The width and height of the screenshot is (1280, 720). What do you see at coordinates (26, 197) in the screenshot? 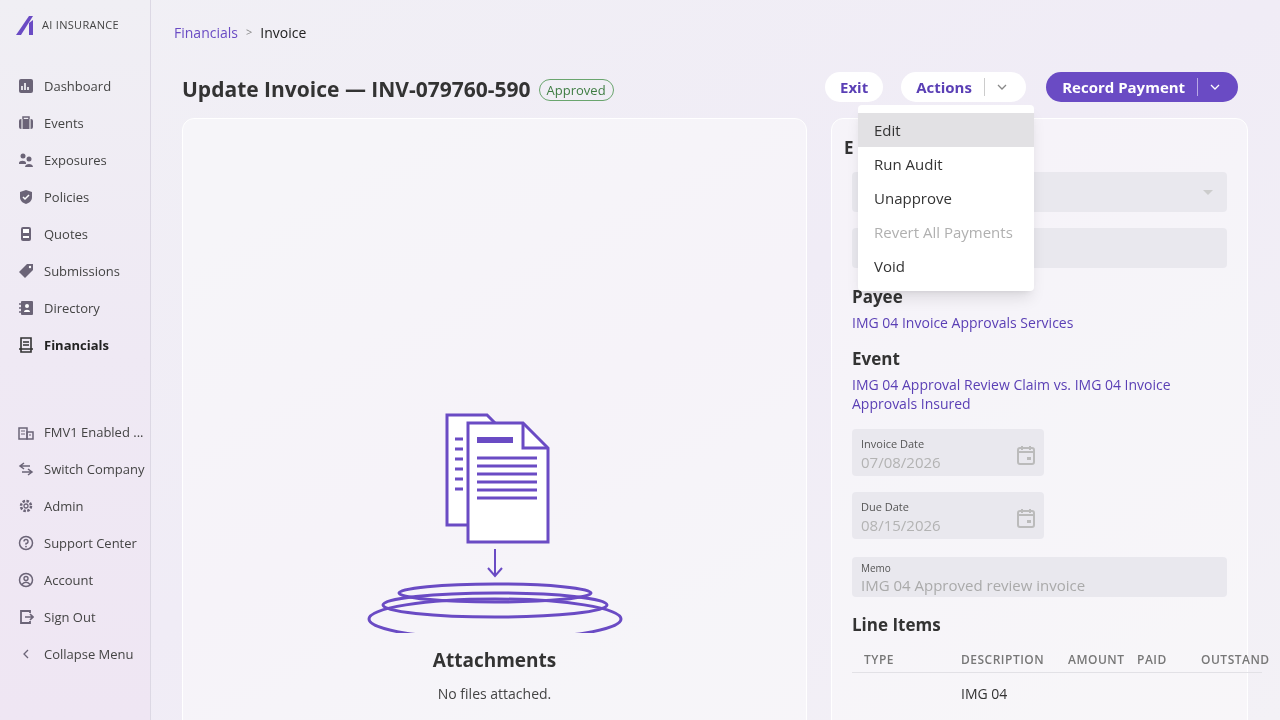
I see `shield-icon` at bounding box center [26, 197].